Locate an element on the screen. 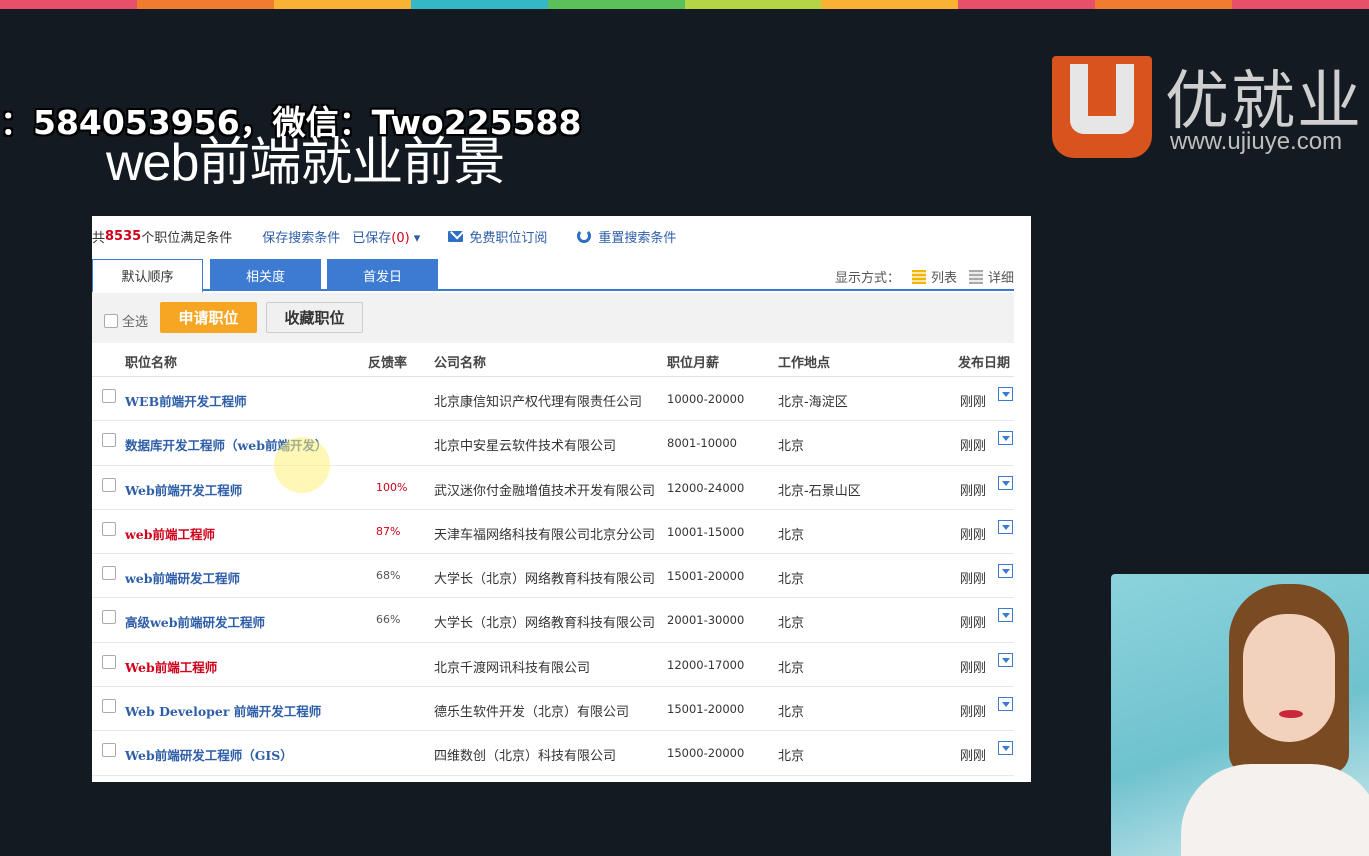 Image resolution: width=1369 pixels, height=856 pixels. display-mode: 显示方式： 列表 详细 is located at coordinates (924, 276).